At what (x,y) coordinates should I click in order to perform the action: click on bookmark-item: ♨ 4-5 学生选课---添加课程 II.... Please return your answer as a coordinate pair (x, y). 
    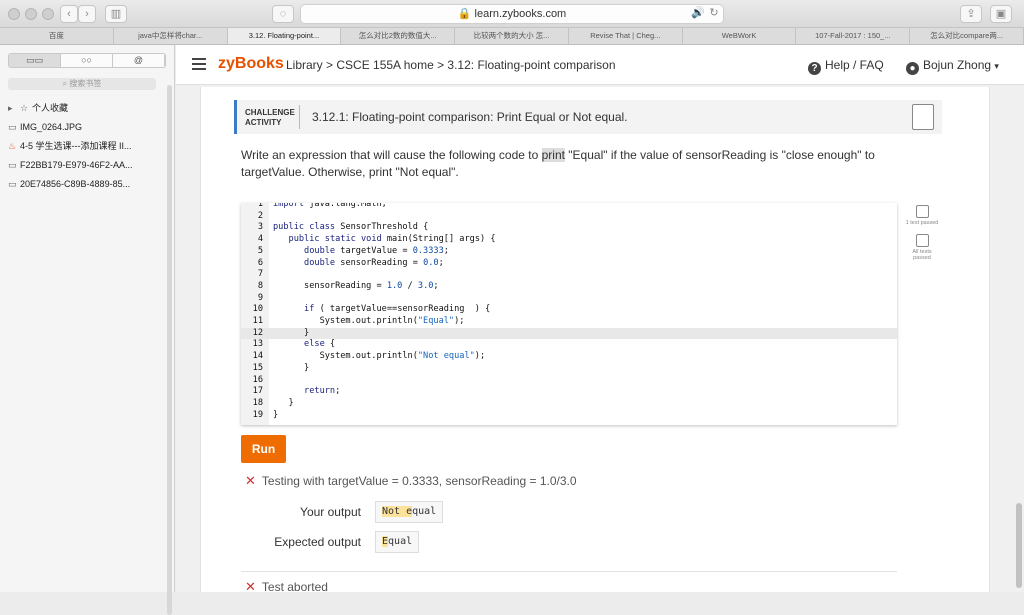
    Looking at the image, I should click on (86, 146).